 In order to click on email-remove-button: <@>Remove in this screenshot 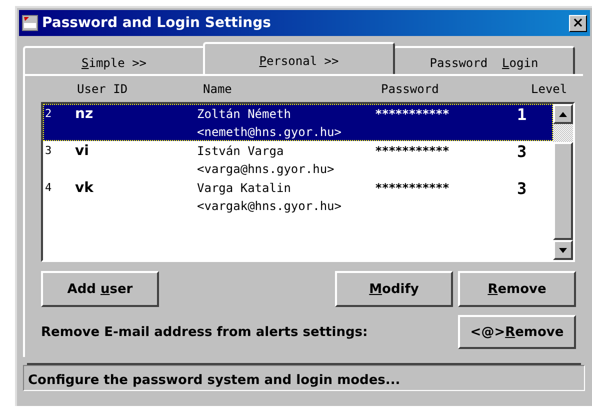, I will do `click(517, 332)`.